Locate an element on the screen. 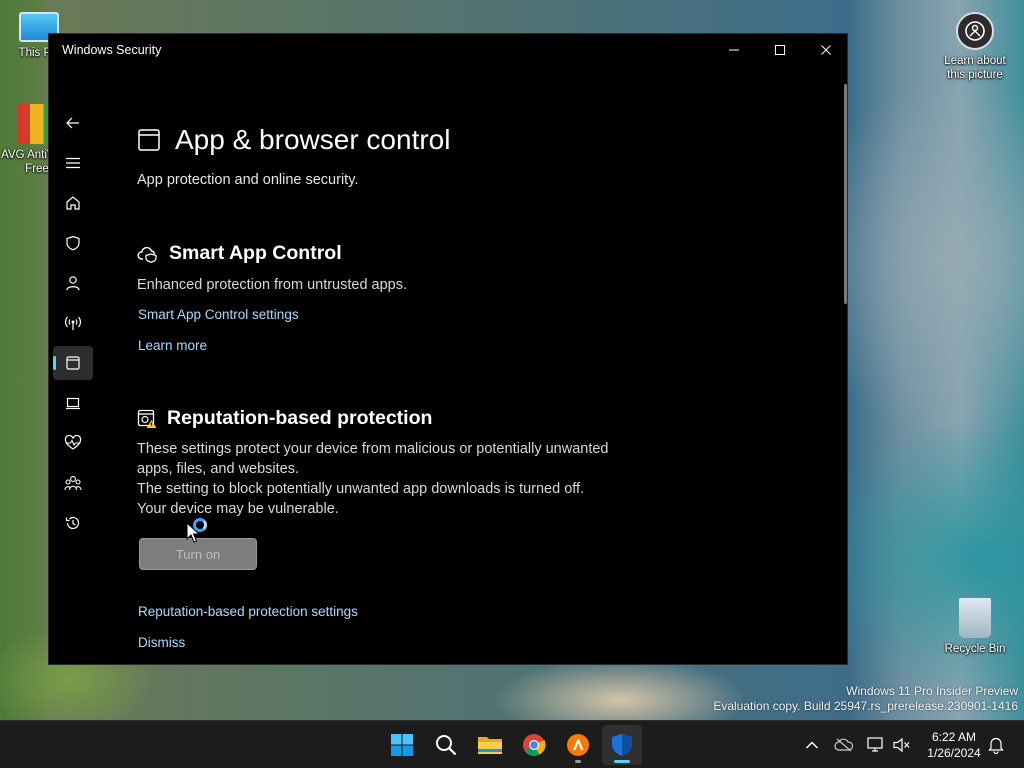  chevron-up-icon is located at coordinates (812, 745).